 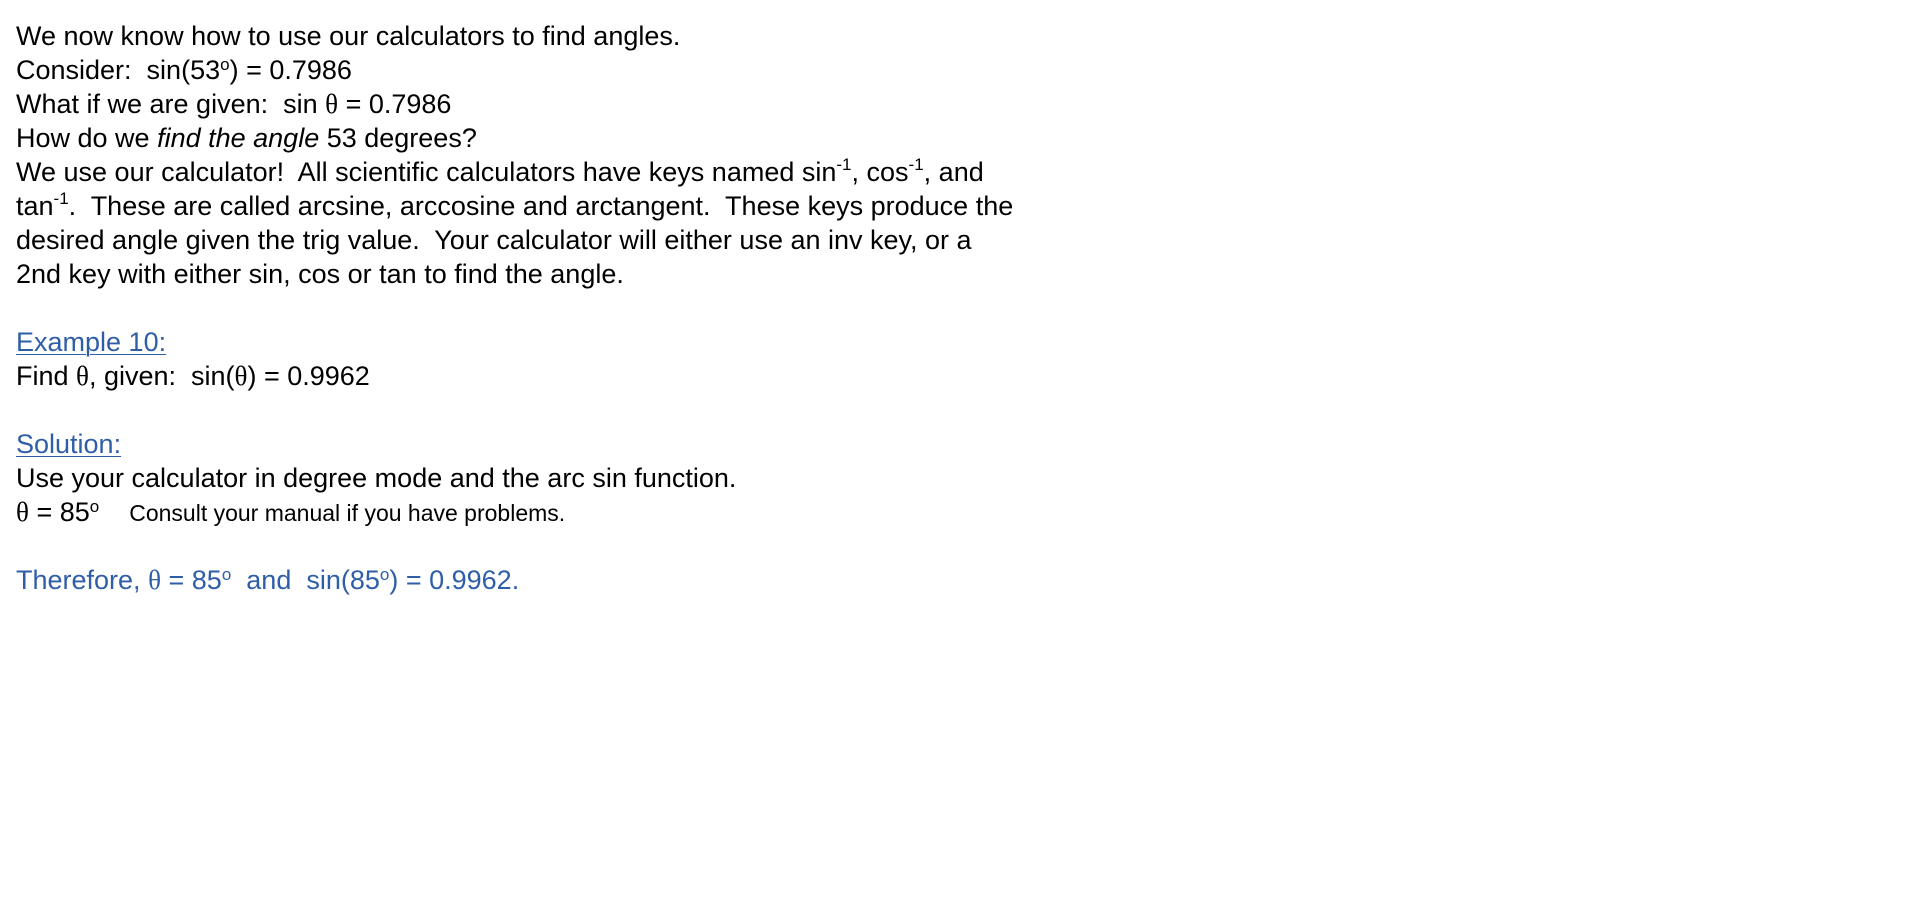 What do you see at coordinates (398, 138) in the screenshot?
I see `question-end: 53 degrees?` at bounding box center [398, 138].